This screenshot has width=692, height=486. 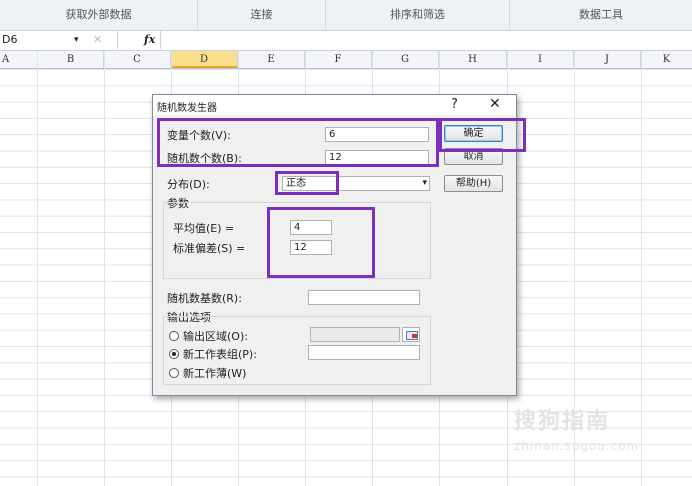 I want to click on ribbon-group-data-tools: 数据工具, so click(x=601, y=14).